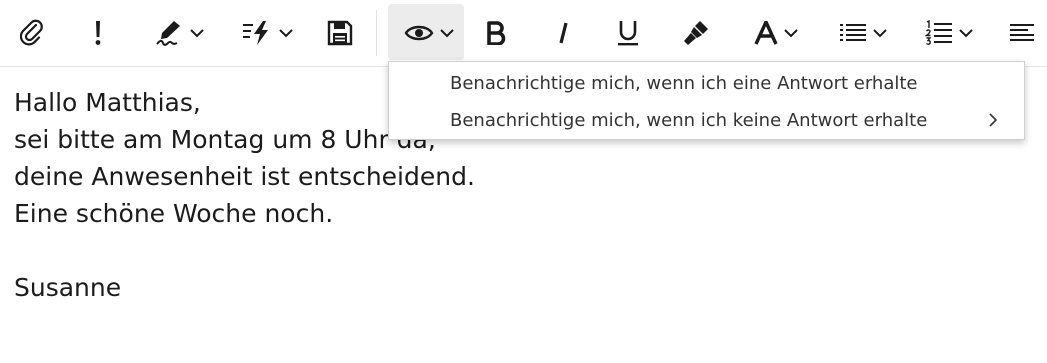  What do you see at coordinates (68, 287) in the screenshot?
I see `body-line: Susanne` at bounding box center [68, 287].